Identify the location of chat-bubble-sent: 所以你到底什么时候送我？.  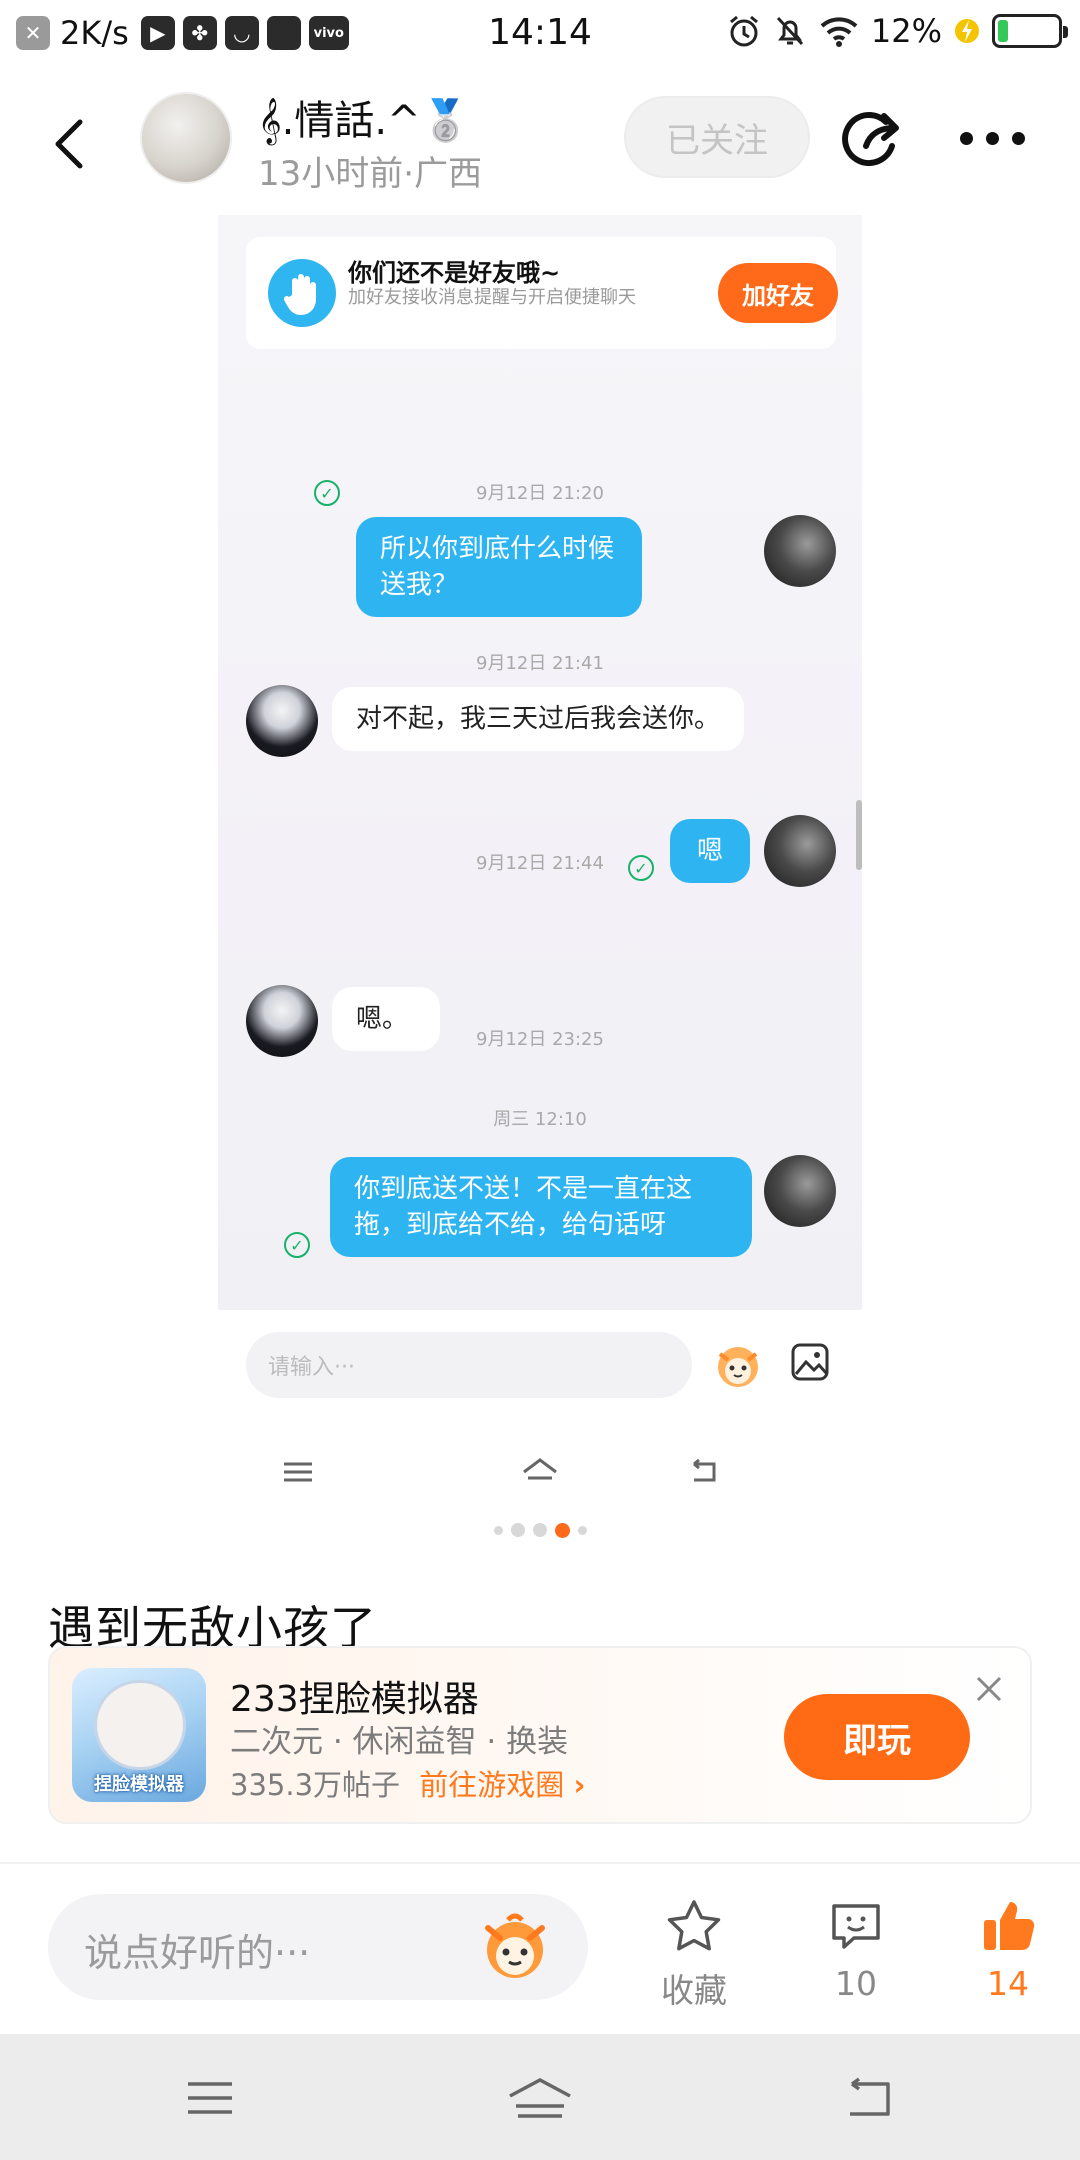
(499, 567).